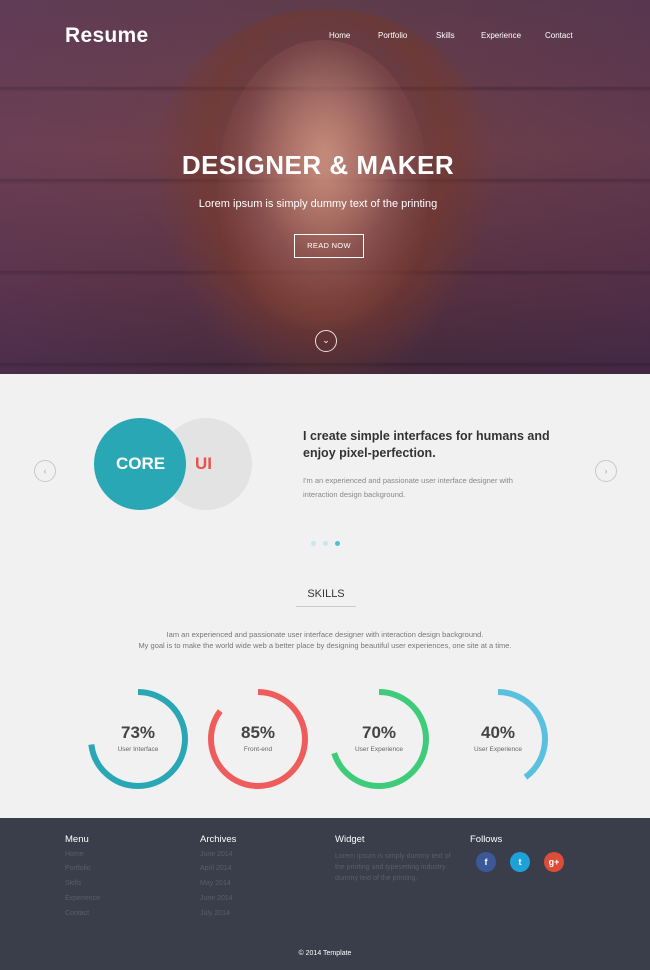 This screenshot has width=650, height=970. Describe the element at coordinates (339, 35) in the screenshot. I see `nav-home: Home` at that location.